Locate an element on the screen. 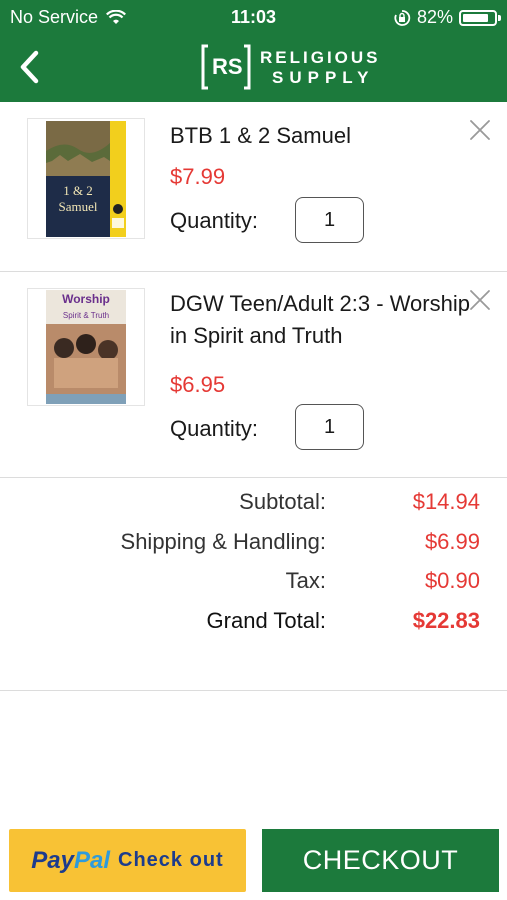  grand-total-label: Grand Total: is located at coordinates (266, 620).